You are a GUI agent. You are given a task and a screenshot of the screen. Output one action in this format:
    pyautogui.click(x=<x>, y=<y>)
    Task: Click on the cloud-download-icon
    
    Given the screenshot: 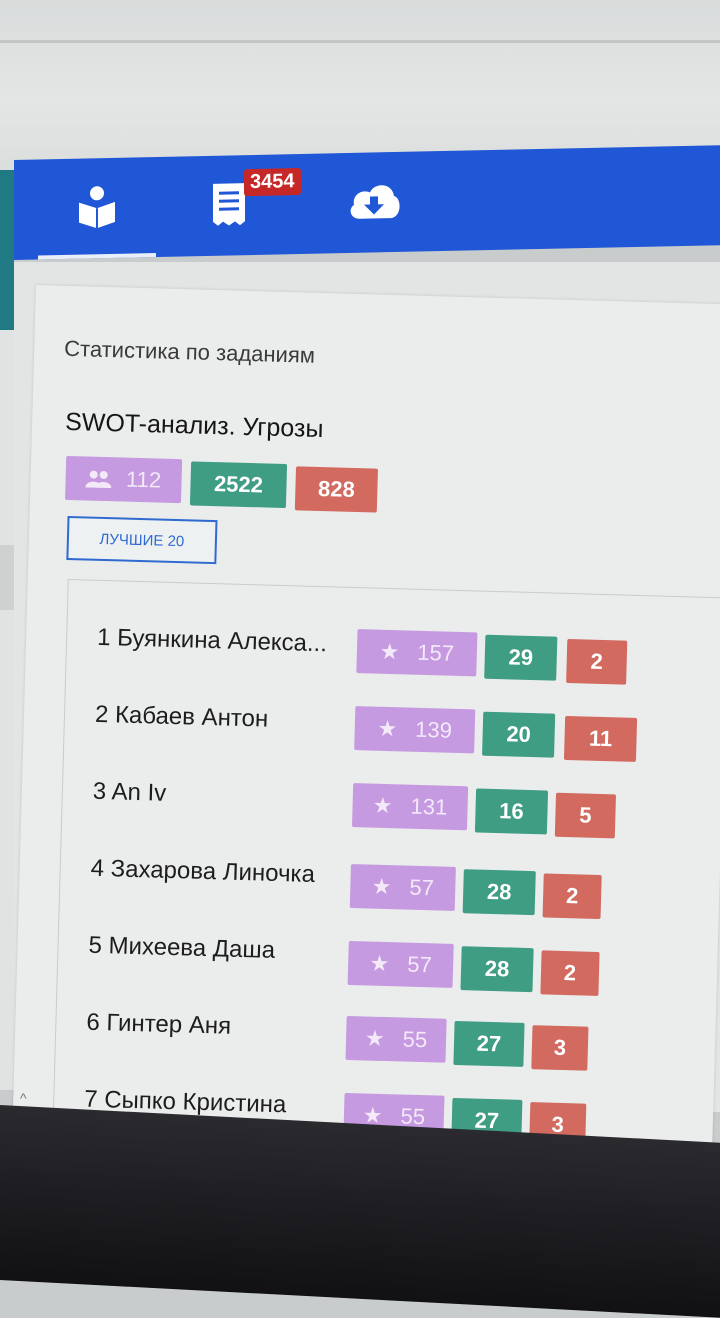 What is the action you would take?
    pyautogui.click(x=374, y=200)
    